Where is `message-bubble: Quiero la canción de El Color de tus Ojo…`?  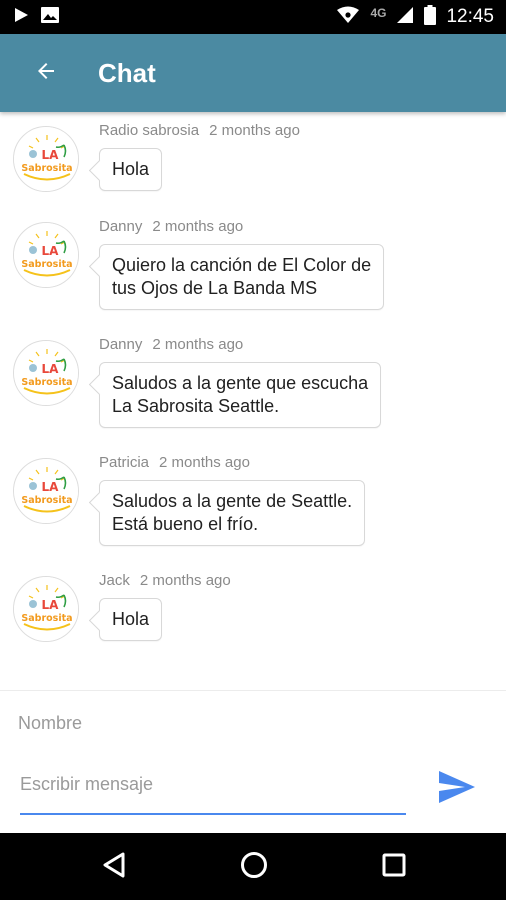 message-bubble: Quiero la canción de El Color de tus Ojo… is located at coordinates (242, 277).